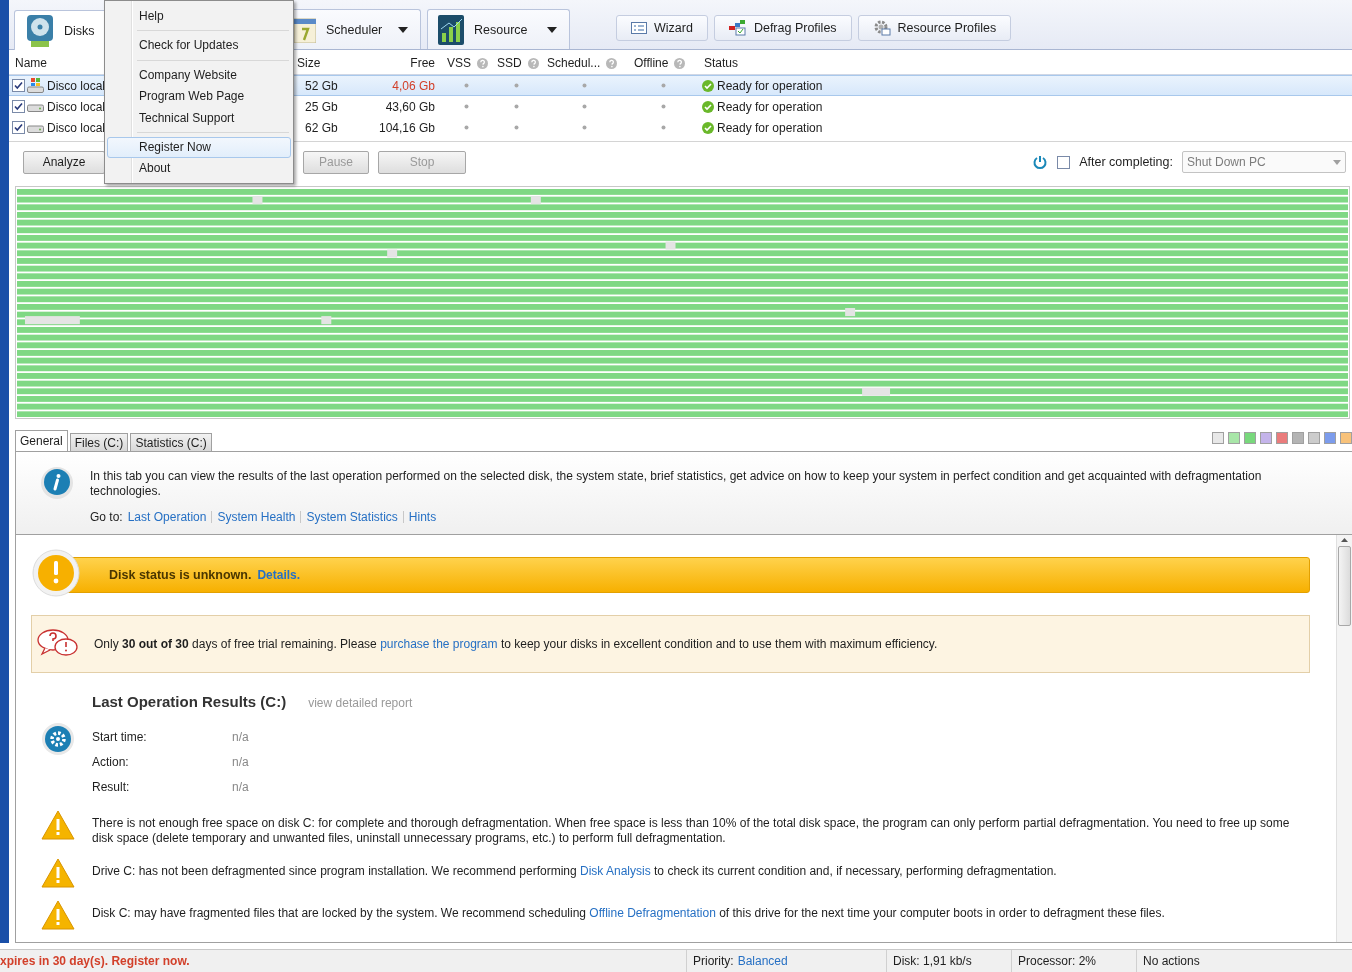  Describe the element at coordinates (1171, 961) in the screenshot. I see `actions-status: No actions` at that location.